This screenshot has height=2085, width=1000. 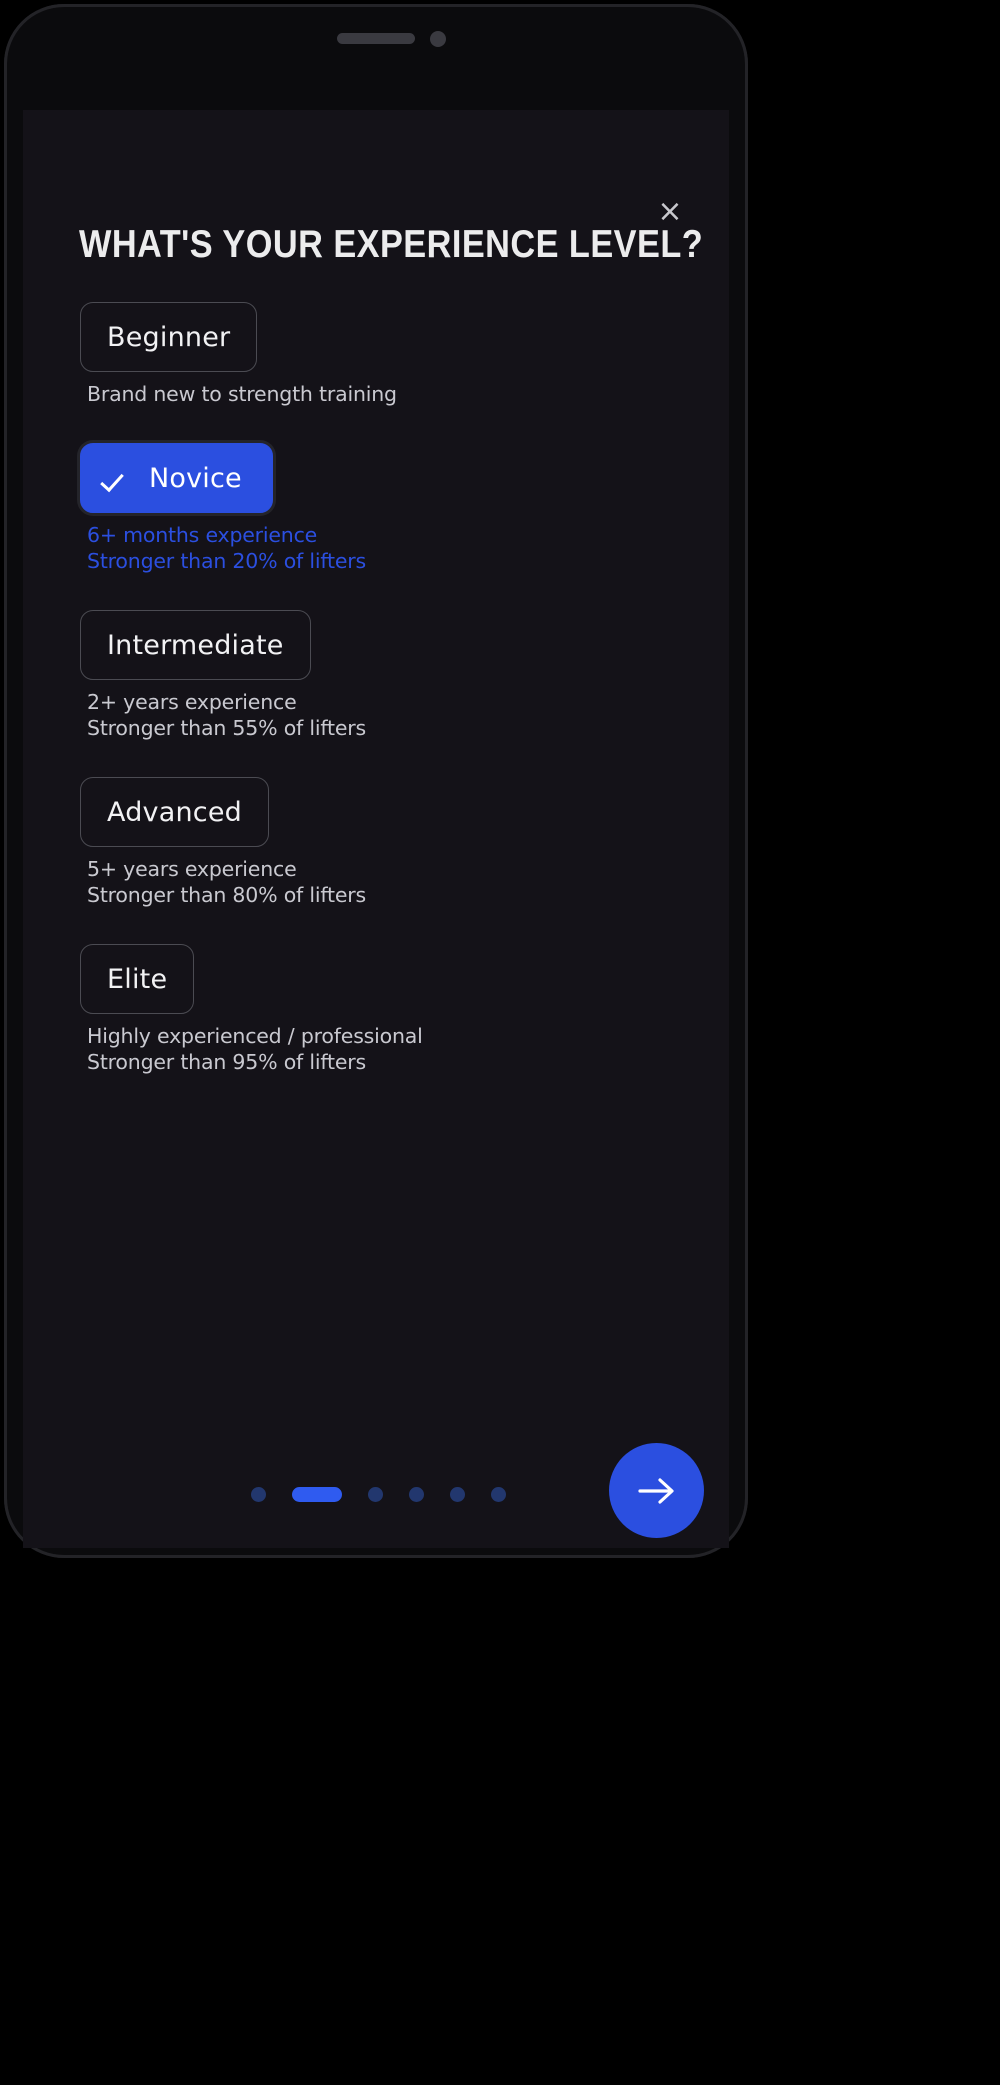 What do you see at coordinates (391, 244) in the screenshot?
I see `page-title: WHAT'S YOUR EXPERIENCE LEVEL?` at bounding box center [391, 244].